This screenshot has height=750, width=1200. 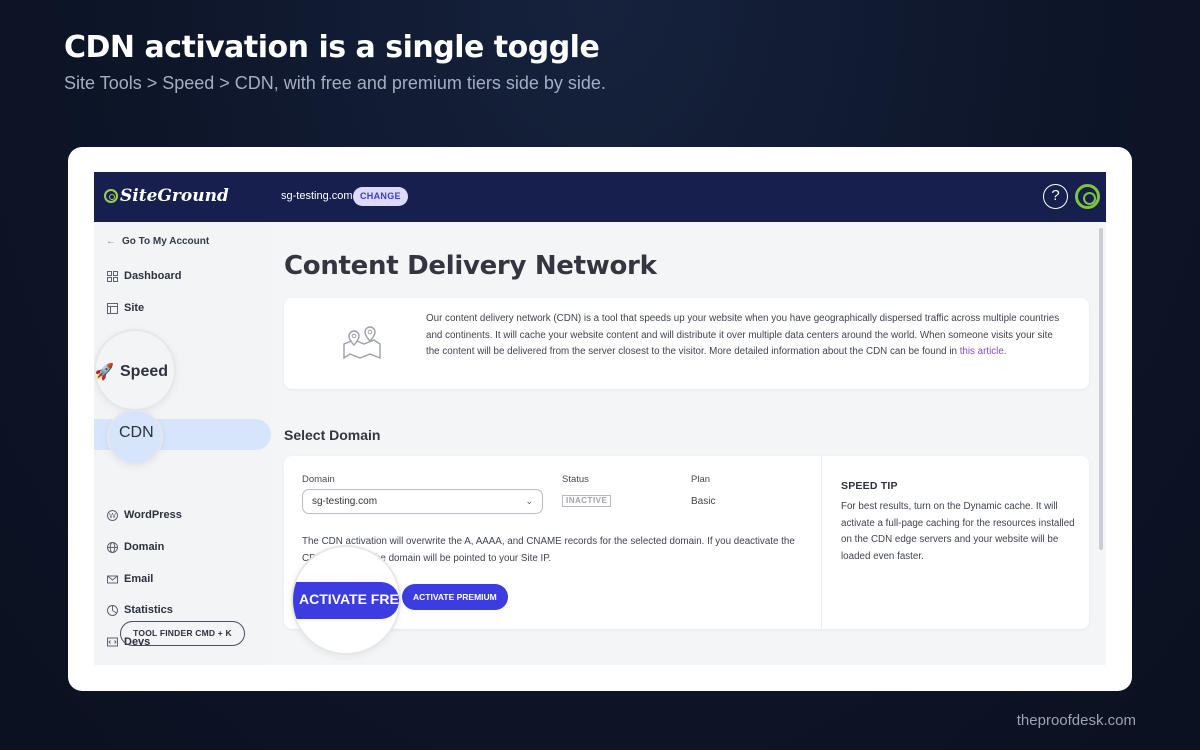 I want to click on logo-mark-icon, so click(x=111, y=196).